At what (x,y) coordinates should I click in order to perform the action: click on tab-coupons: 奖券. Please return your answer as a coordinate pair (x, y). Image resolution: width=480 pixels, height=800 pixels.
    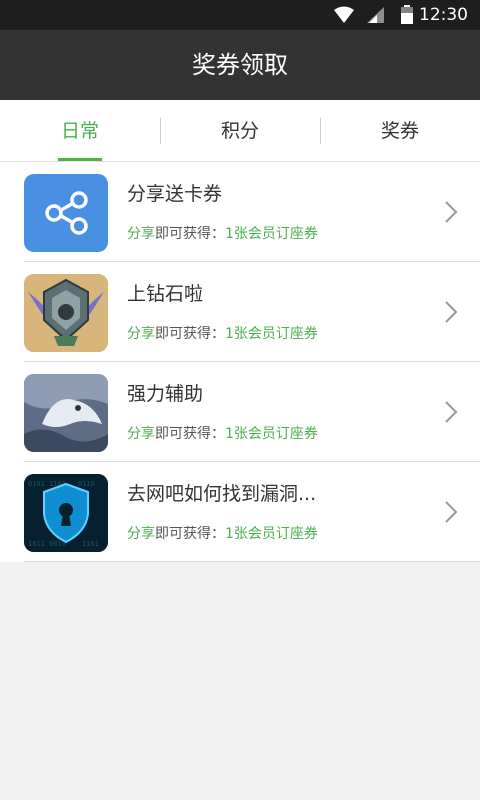
    Looking at the image, I should click on (400, 130).